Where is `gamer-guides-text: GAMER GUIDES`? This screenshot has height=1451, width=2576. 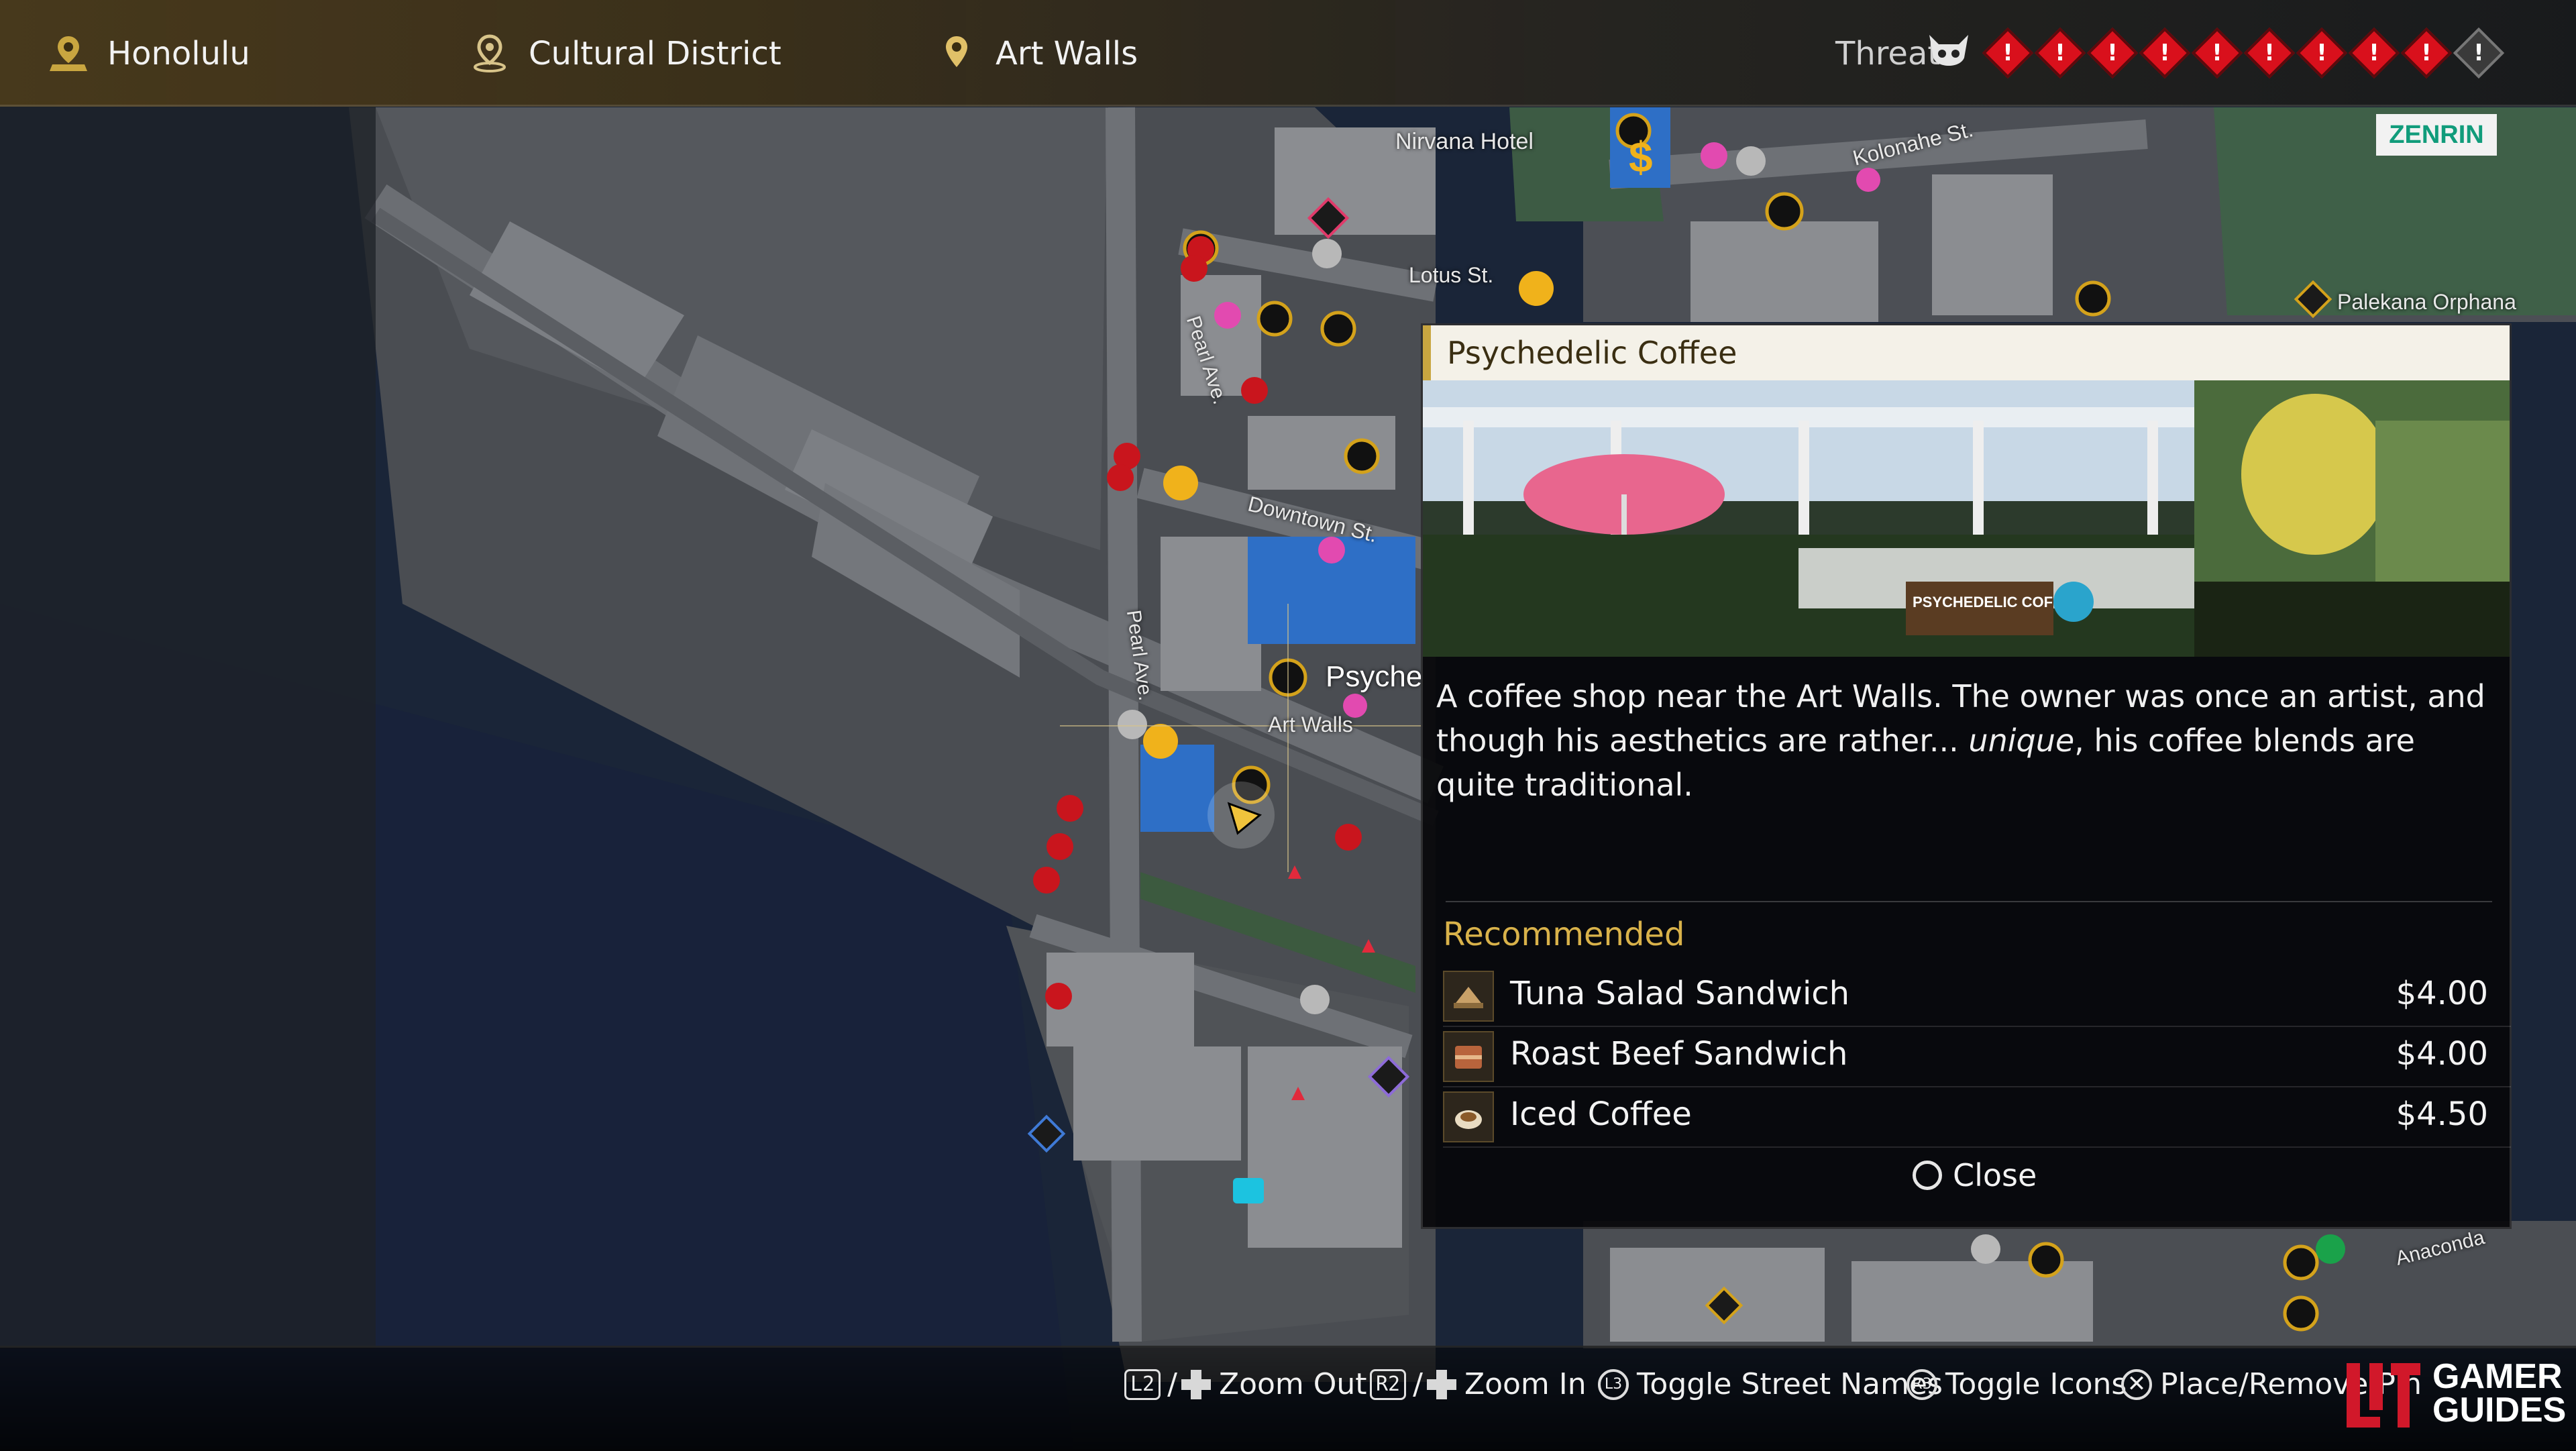 gamer-guides-text: GAMER GUIDES is located at coordinates (2499, 1393).